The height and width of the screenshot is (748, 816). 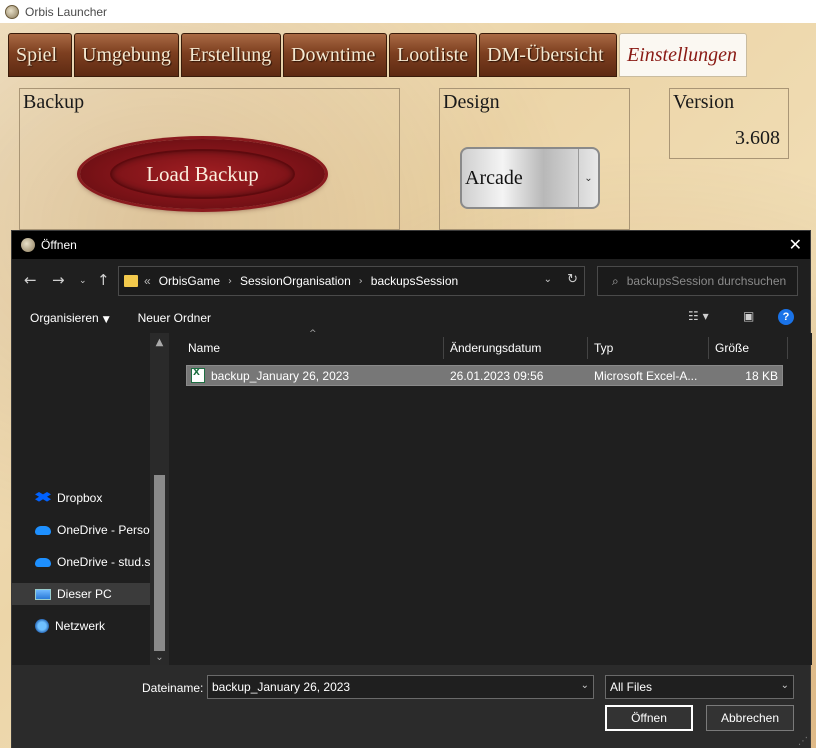 I want to click on sidebar-item-label: OneDrive - stud.sb, so click(x=103, y=562).